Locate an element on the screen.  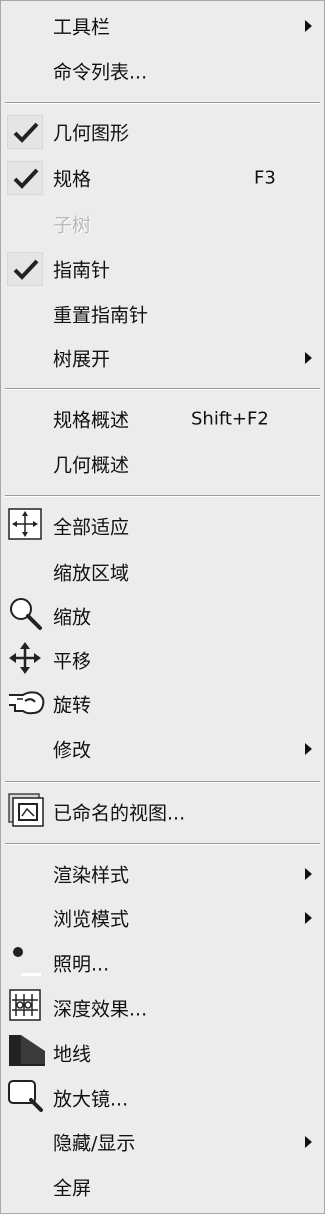
menu-item-compass: 指南针 is located at coordinates (162, 269).